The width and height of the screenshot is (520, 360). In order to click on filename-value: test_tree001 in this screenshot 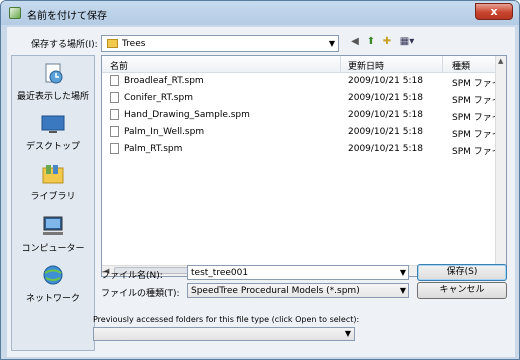, I will do `click(220, 273)`.